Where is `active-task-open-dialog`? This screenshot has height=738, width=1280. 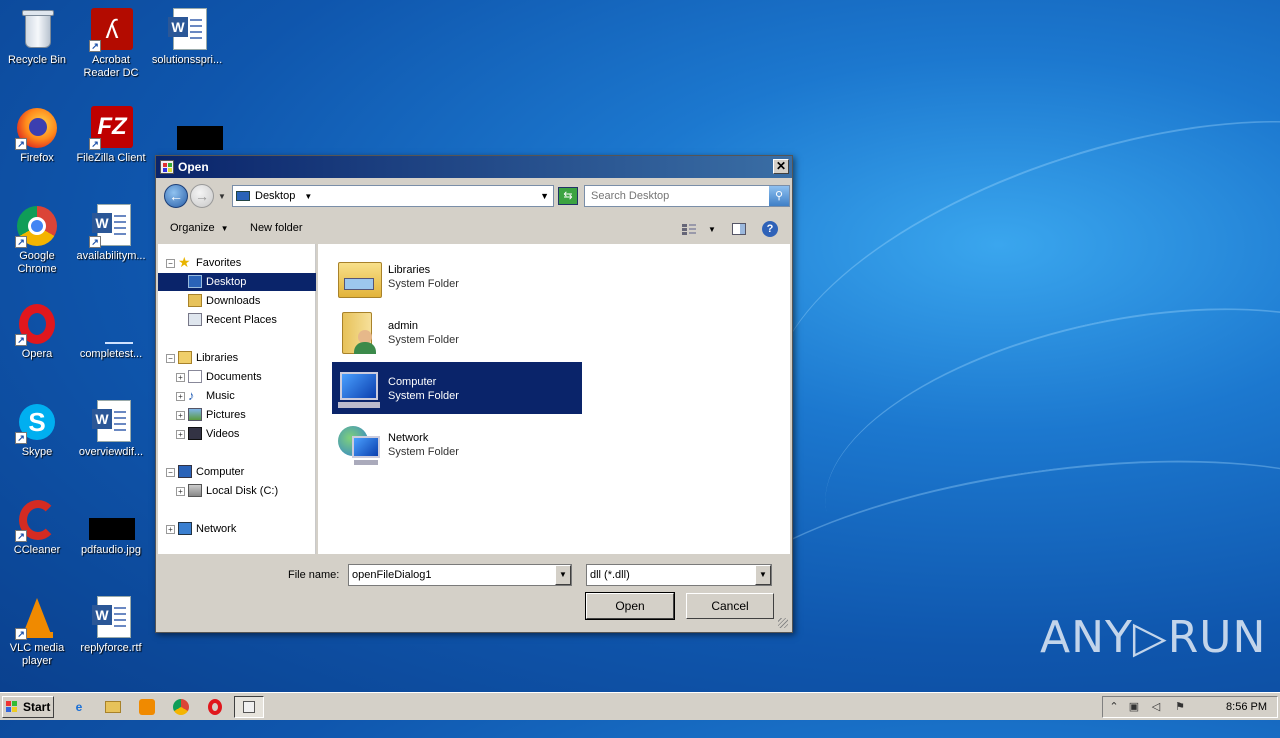
active-task-open-dialog is located at coordinates (249, 707).